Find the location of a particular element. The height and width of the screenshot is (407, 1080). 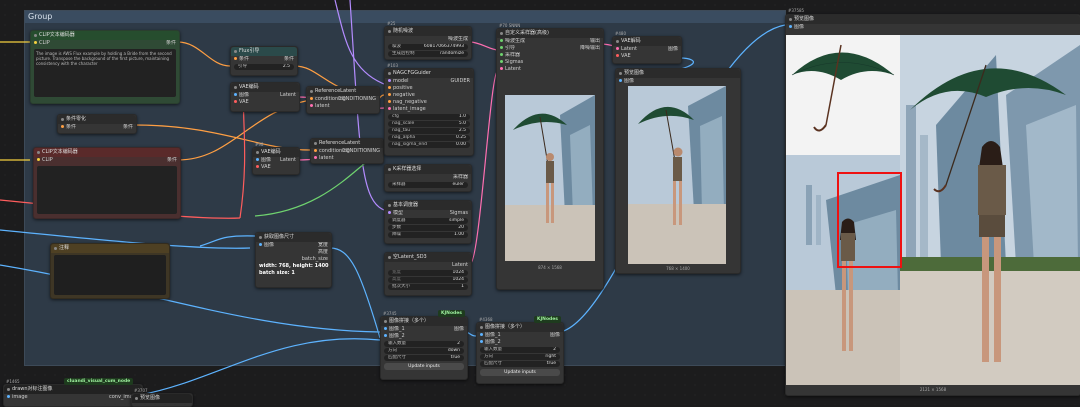

empty-latent-sd3-node: 空Latent_SD3 Latent 宽度 1024 高度 1024 批次大小 1 is located at coordinates (428, 274).